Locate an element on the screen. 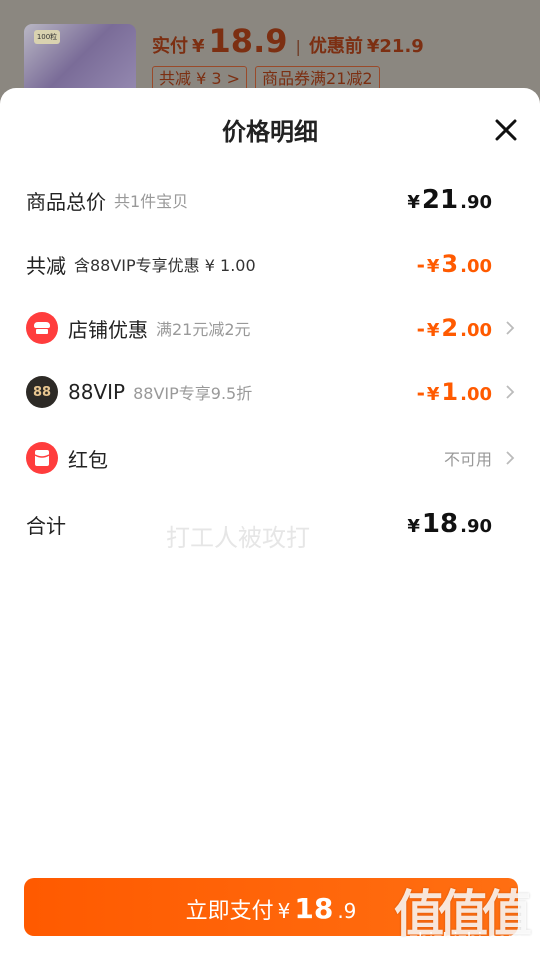  discount-minus: - is located at coordinates (420, 265).